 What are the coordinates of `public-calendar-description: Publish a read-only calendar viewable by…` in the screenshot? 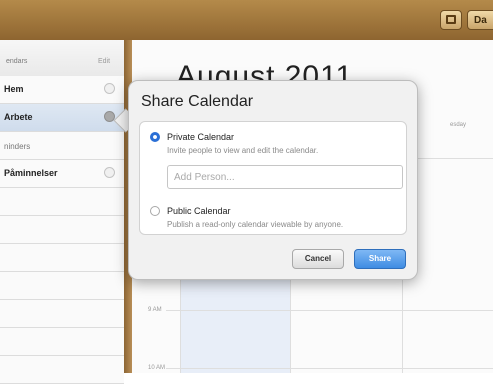 It's located at (255, 224).